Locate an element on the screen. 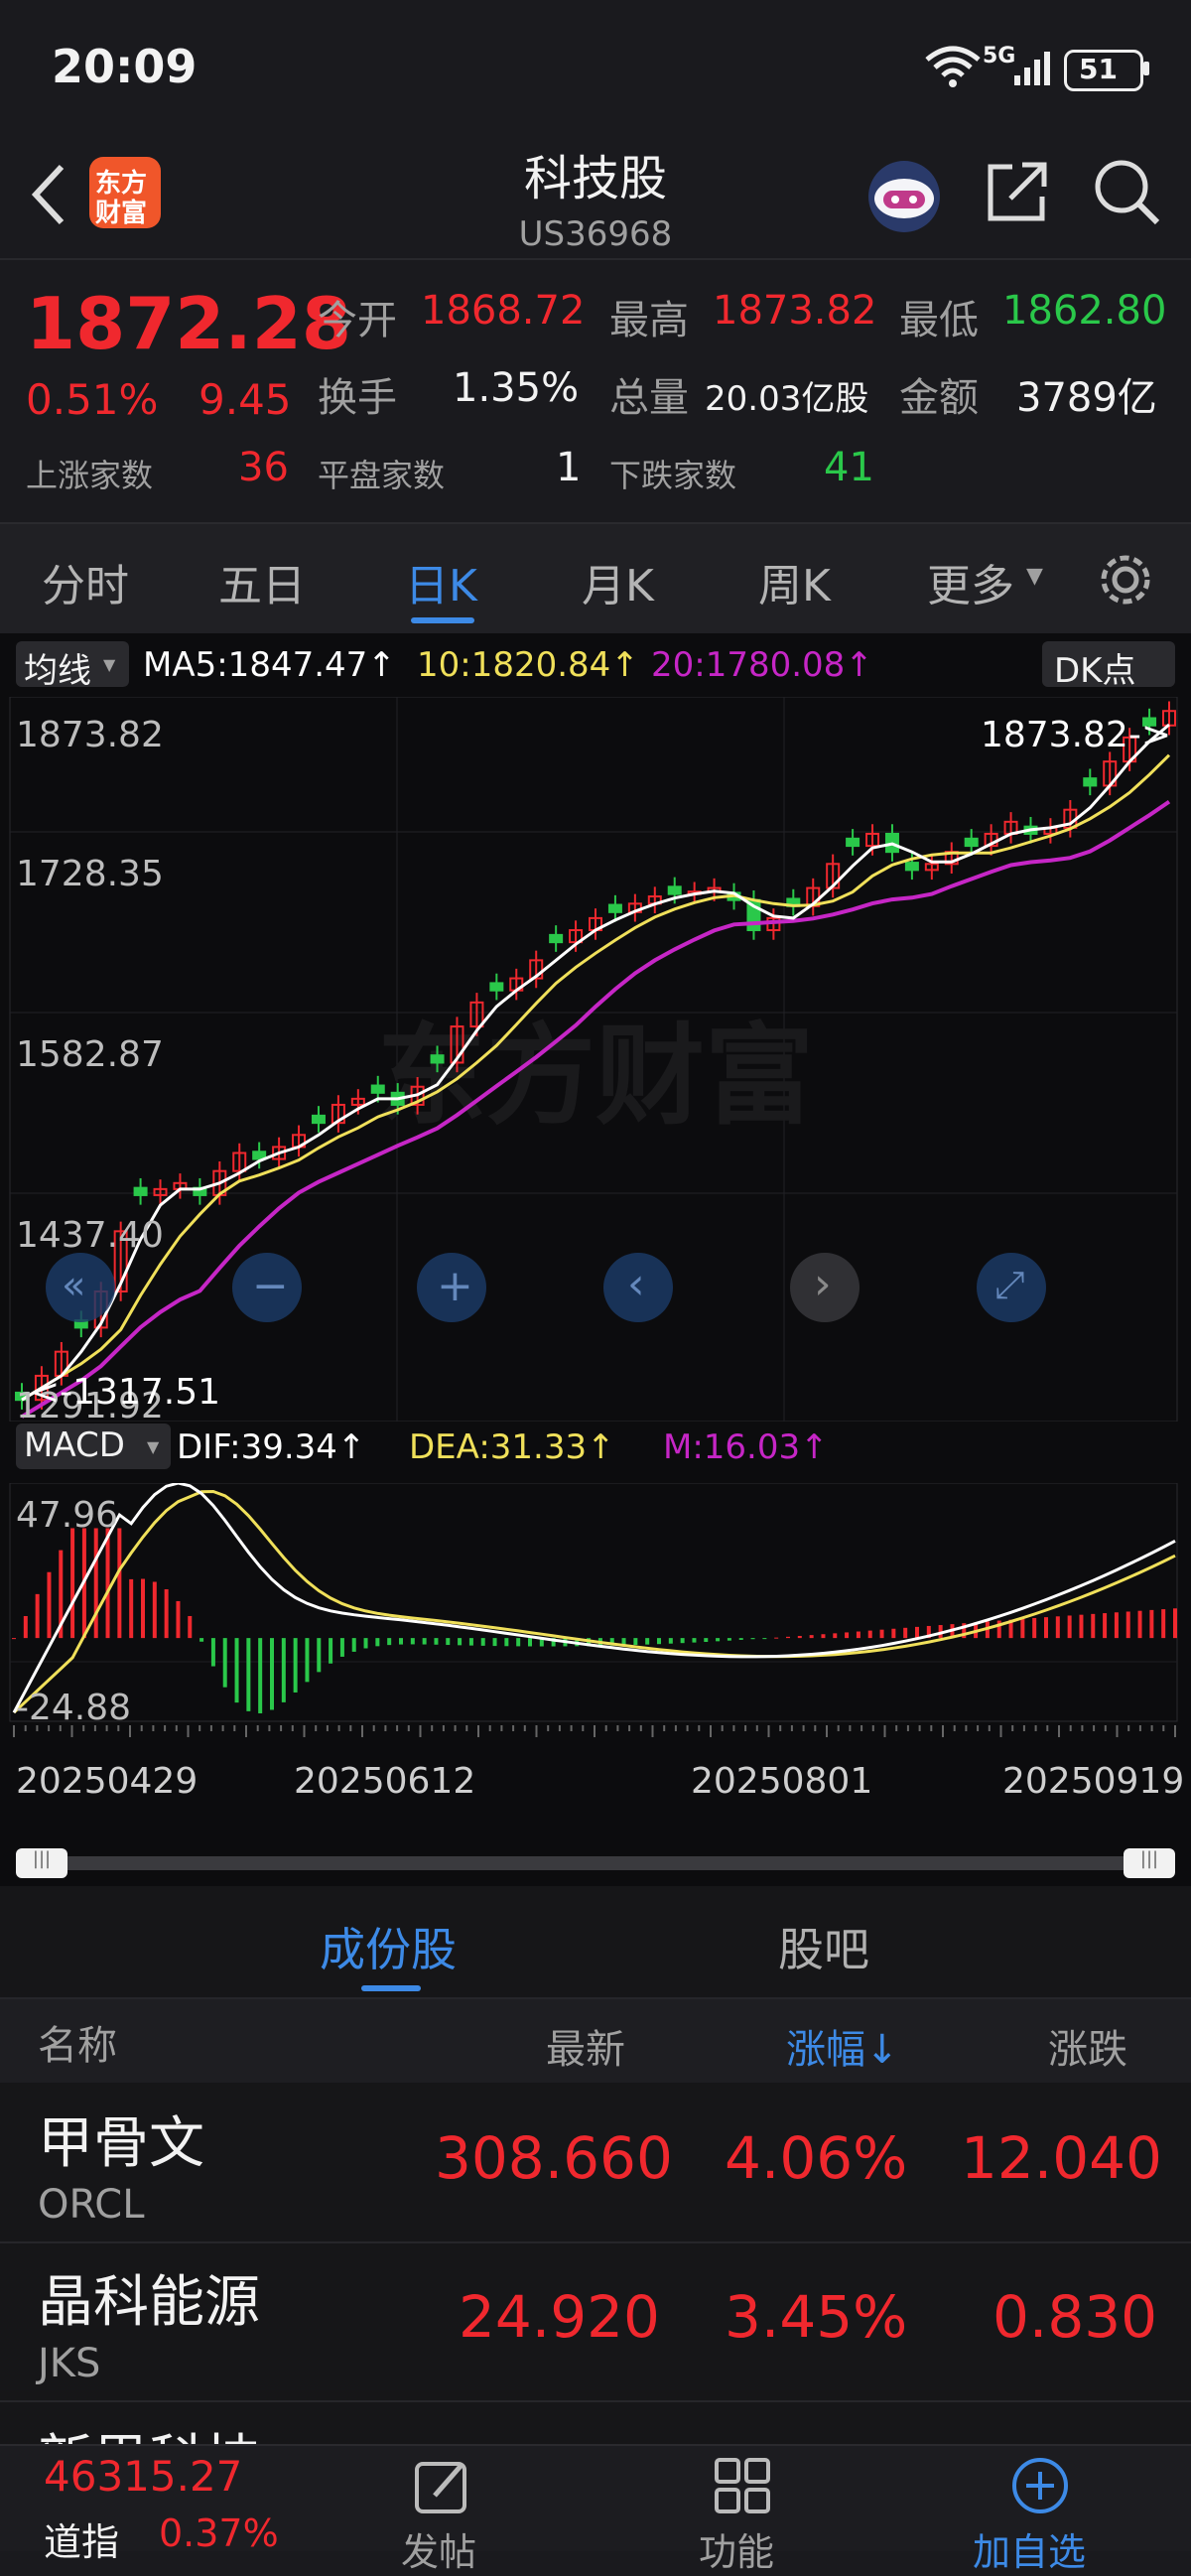 The image size is (1191, 2576). chevron-right-icon: › is located at coordinates (823, 1284).